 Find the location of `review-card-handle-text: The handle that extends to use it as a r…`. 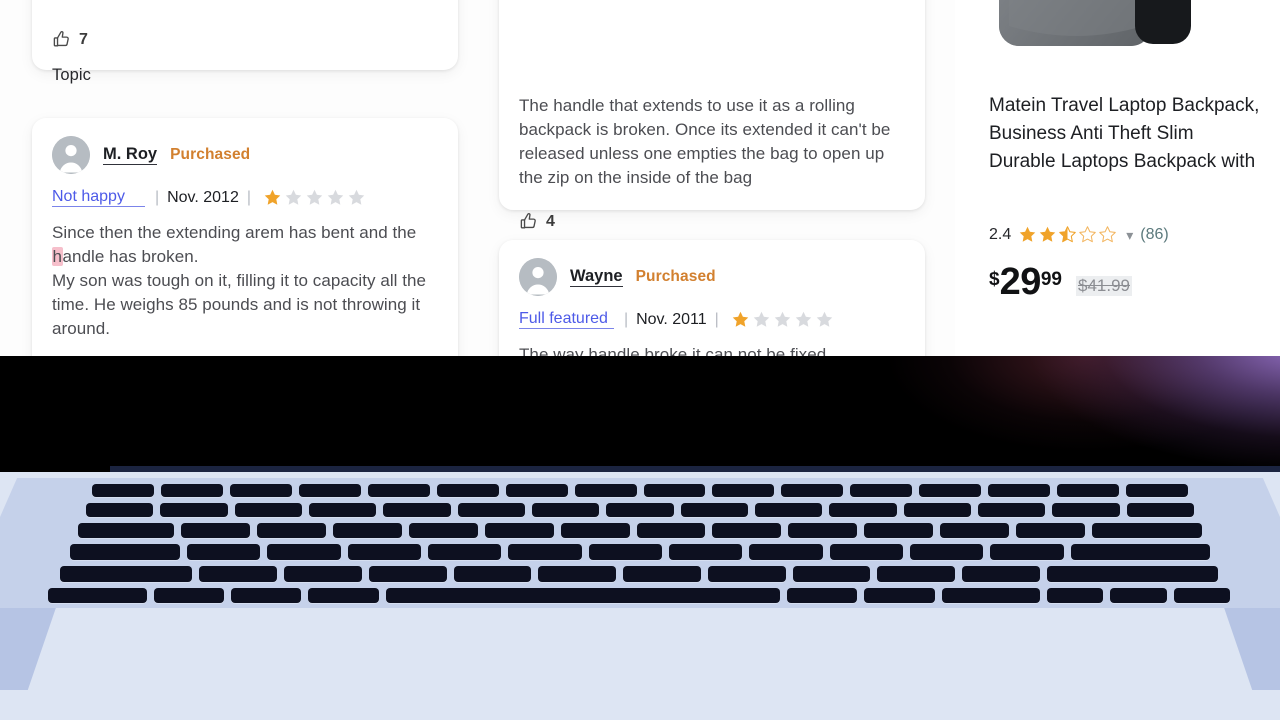

review-card-handle-text: The handle that extends to use it as a r… is located at coordinates (712, 133).